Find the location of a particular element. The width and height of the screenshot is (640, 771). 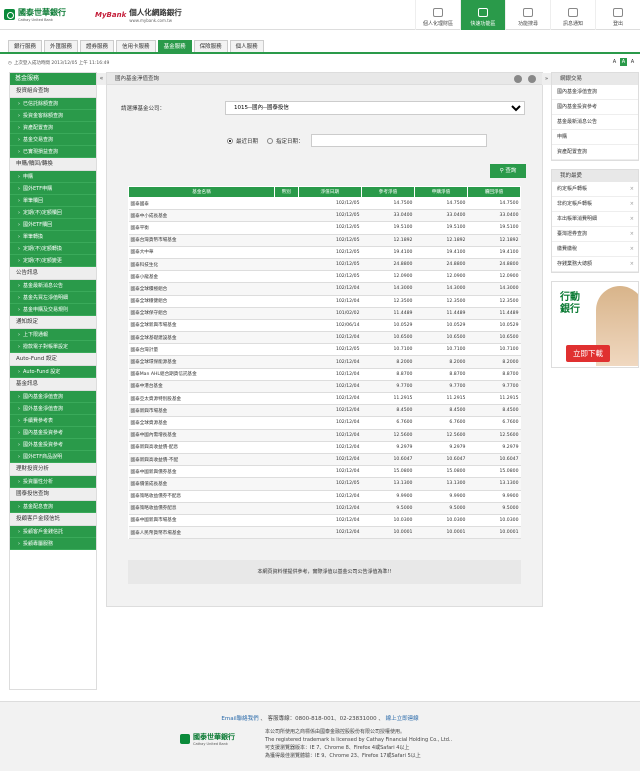

mybank-logo: MyBank 個人化網路銀行 www.mybank.com.tw is located at coordinates (138, 15).